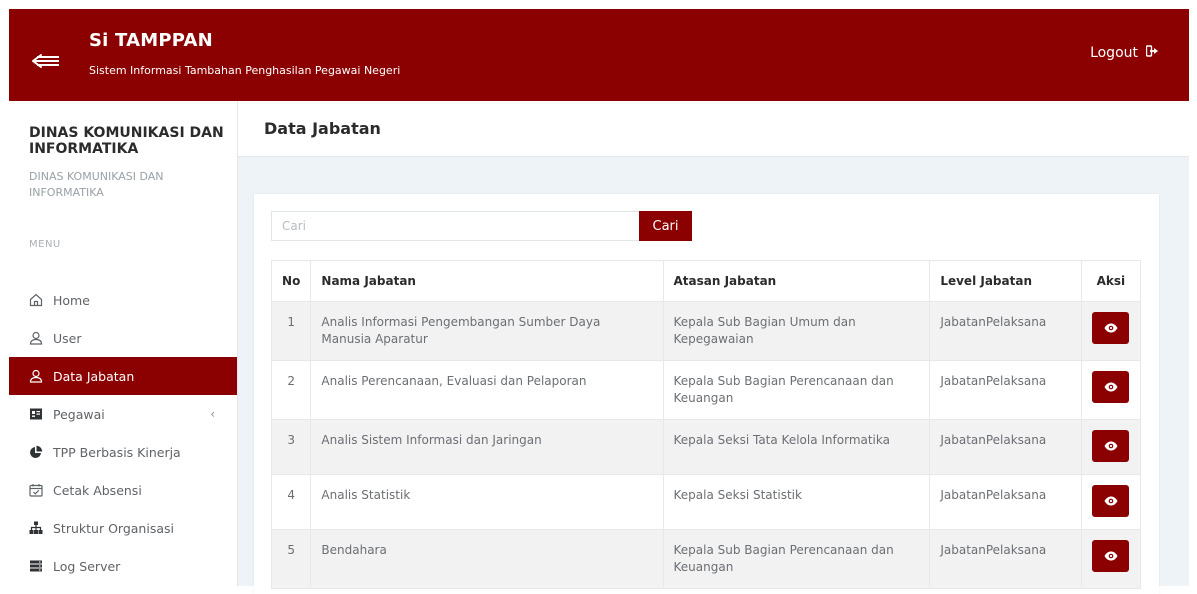 This screenshot has height=594, width=1197. I want to click on column-header-no: No, so click(291, 281).